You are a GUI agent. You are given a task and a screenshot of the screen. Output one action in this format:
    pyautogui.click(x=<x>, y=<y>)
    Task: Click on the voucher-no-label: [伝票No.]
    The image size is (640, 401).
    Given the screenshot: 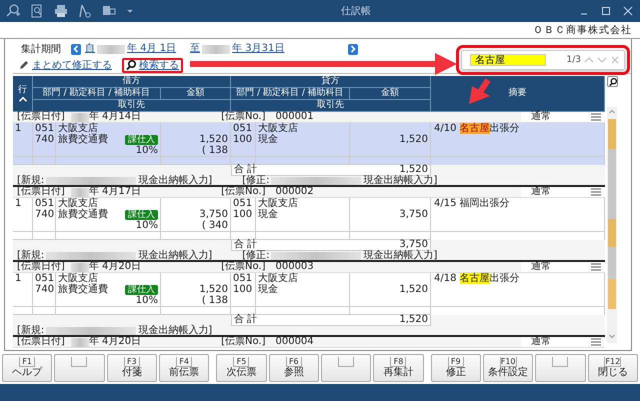 What is the action you would take?
    pyautogui.click(x=243, y=117)
    